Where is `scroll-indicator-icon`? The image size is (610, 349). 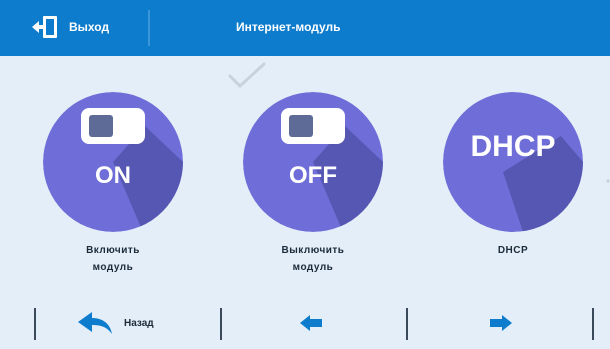
scroll-indicator-icon is located at coordinates (608, 181).